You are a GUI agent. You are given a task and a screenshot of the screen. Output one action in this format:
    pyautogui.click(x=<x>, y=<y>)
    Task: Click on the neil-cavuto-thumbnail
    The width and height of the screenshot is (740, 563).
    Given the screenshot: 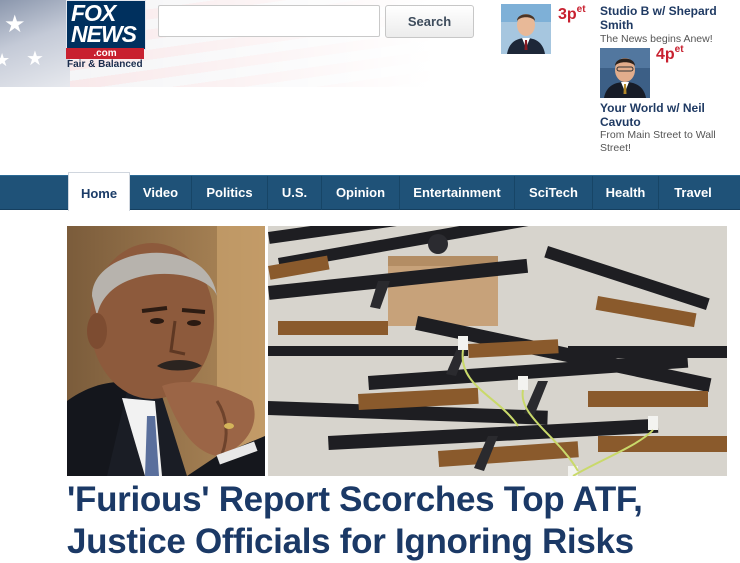 What is the action you would take?
    pyautogui.click(x=625, y=73)
    